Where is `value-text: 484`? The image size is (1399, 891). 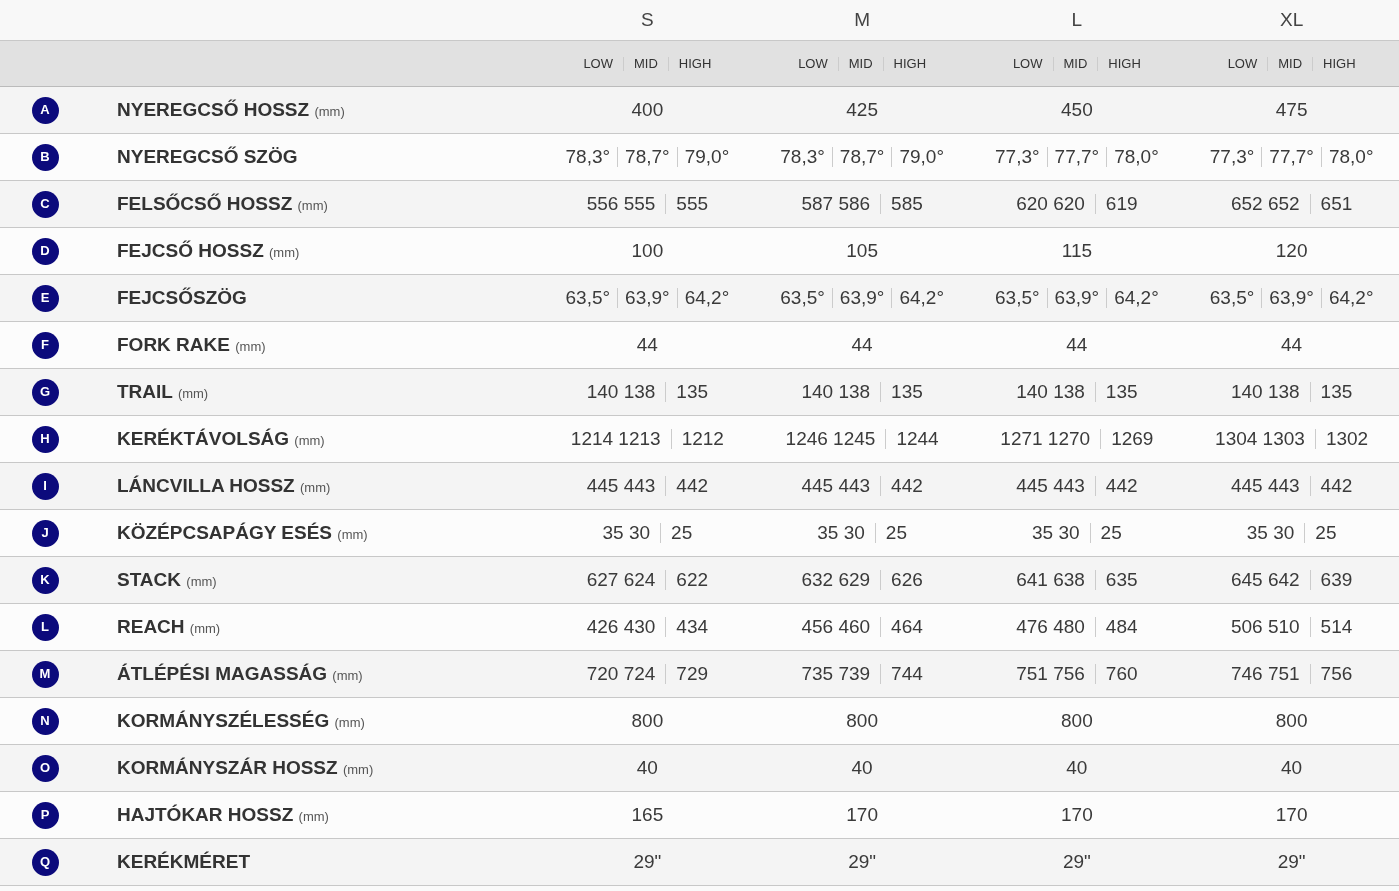 value-text: 484 is located at coordinates (1121, 627).